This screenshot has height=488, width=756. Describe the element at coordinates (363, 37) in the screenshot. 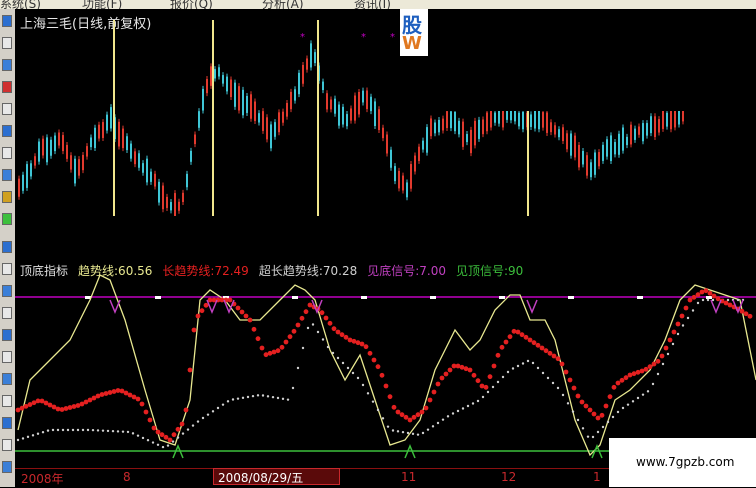

I see `top-marker: *` at that location.